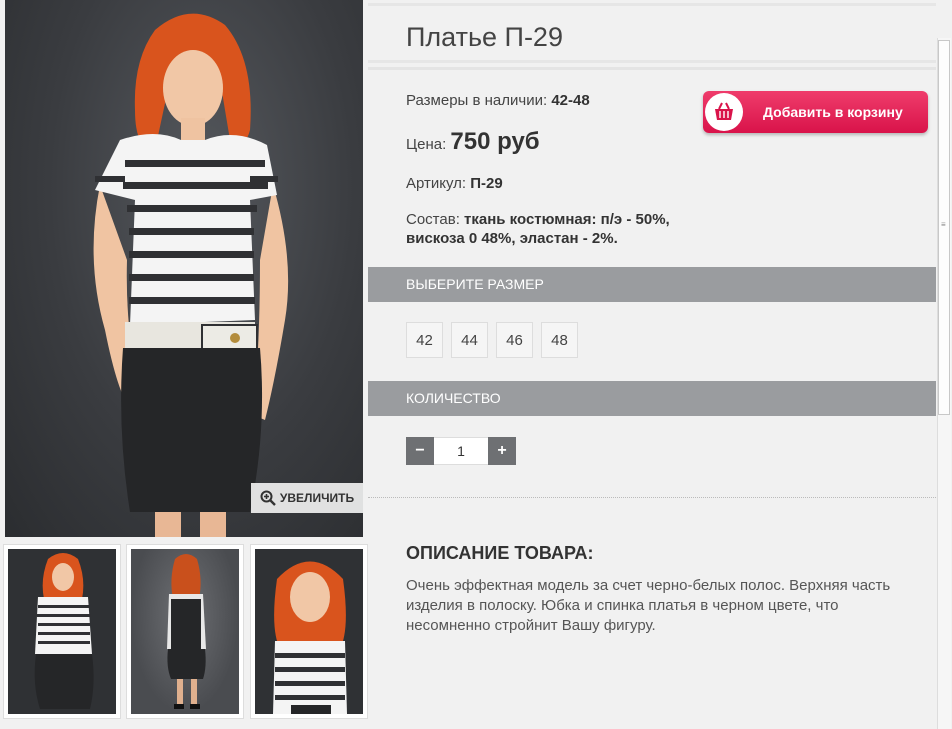 The height and width of the screenshot is (729, 952). What do you see at coordinates (502, 451) in the screenshot?
I see `quantity-increase-button: +` at bounding box center [502, 451].